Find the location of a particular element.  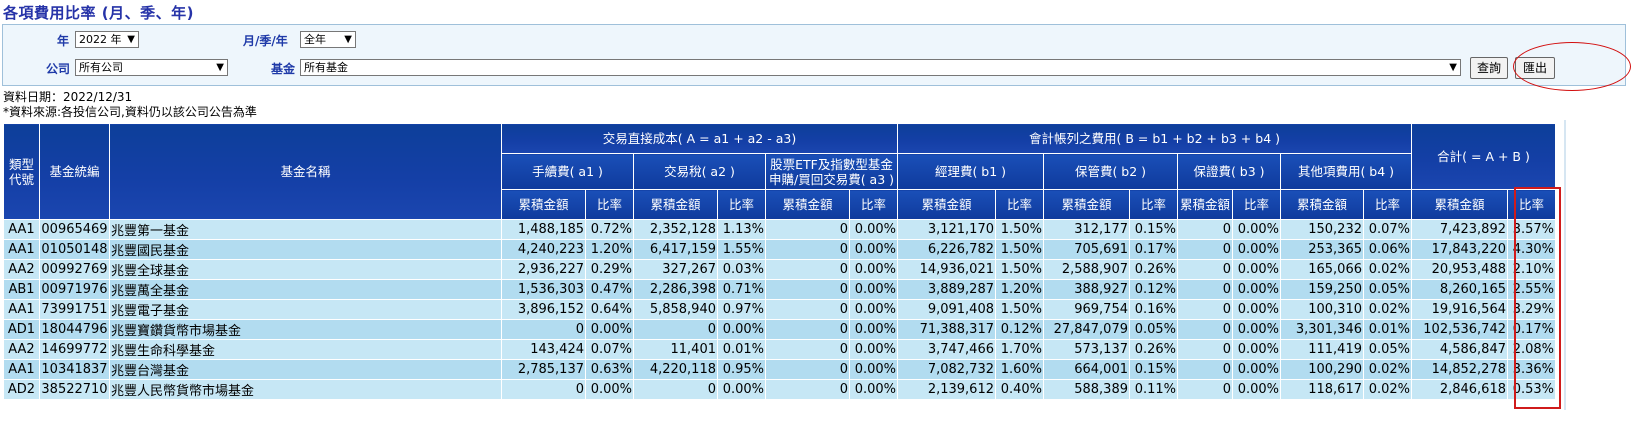

type-code-cell: AA1 is located at coordinates (21, 309).